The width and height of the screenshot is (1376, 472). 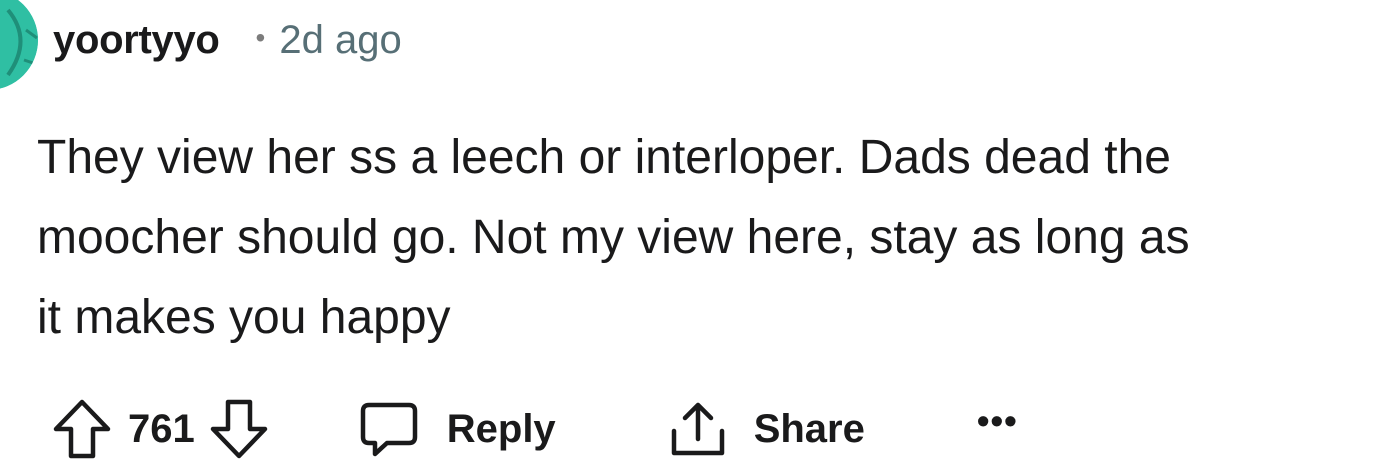 I want to click on upvote-arrow-icon, so click(x=82, y=429).